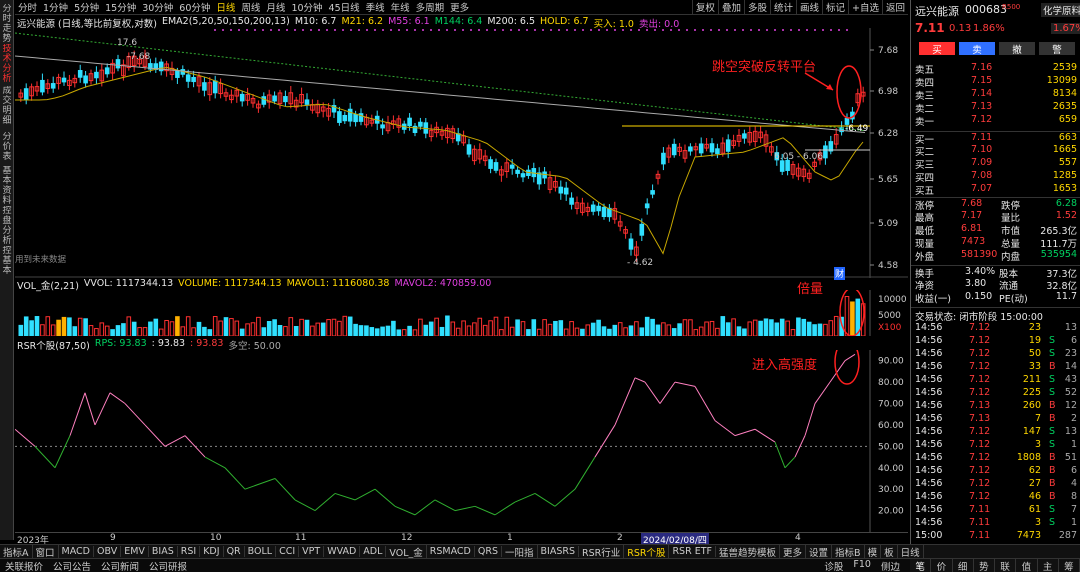  What do you see at coordinates (406, 551) in the screenshot?
I see `indicator-tab-14: VOL_金` at bounding box center [406, 551].